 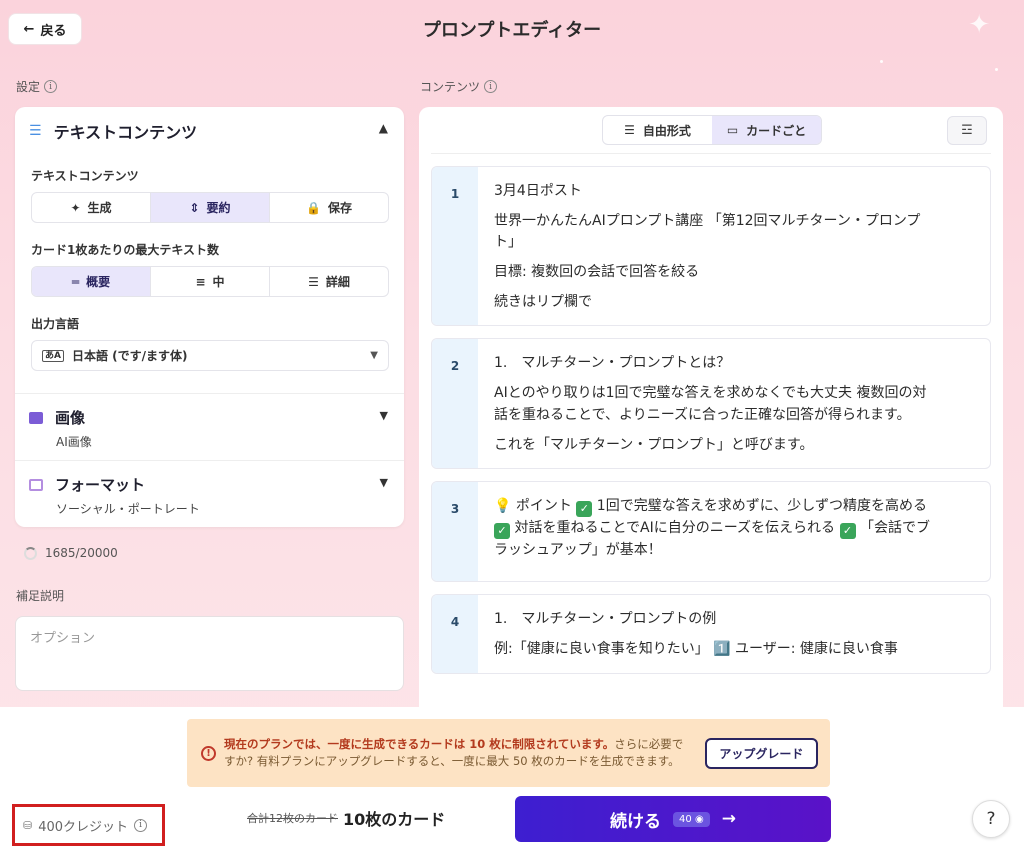 I want to click on credits-value: 400クレジット, so click(x=83, y=827).